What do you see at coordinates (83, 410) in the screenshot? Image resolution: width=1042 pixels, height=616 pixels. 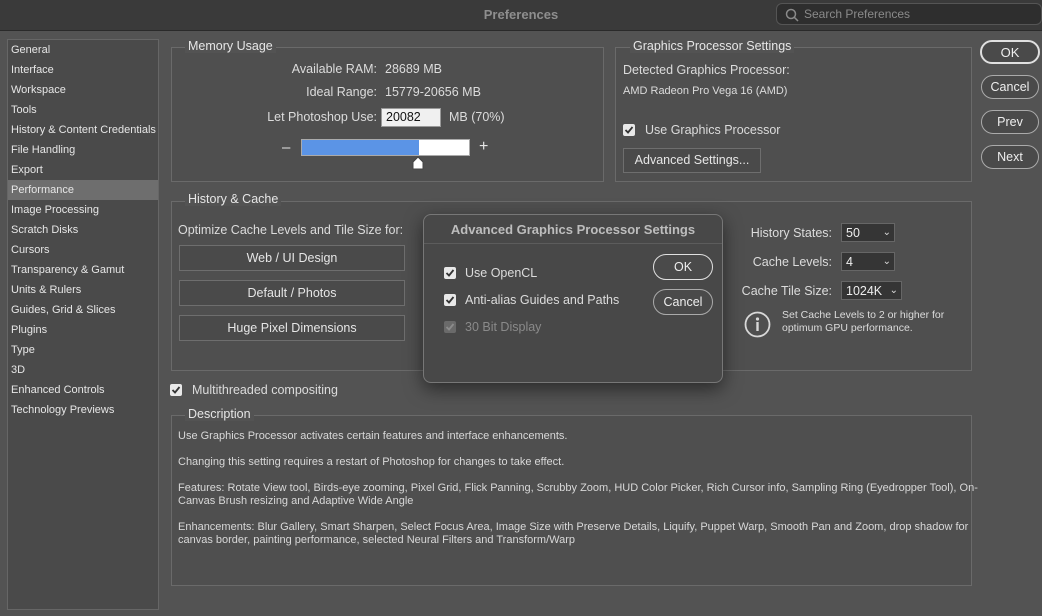 I see `sidebar-item-technology-previews: Technology Previews` at bounding box center [83, 410].